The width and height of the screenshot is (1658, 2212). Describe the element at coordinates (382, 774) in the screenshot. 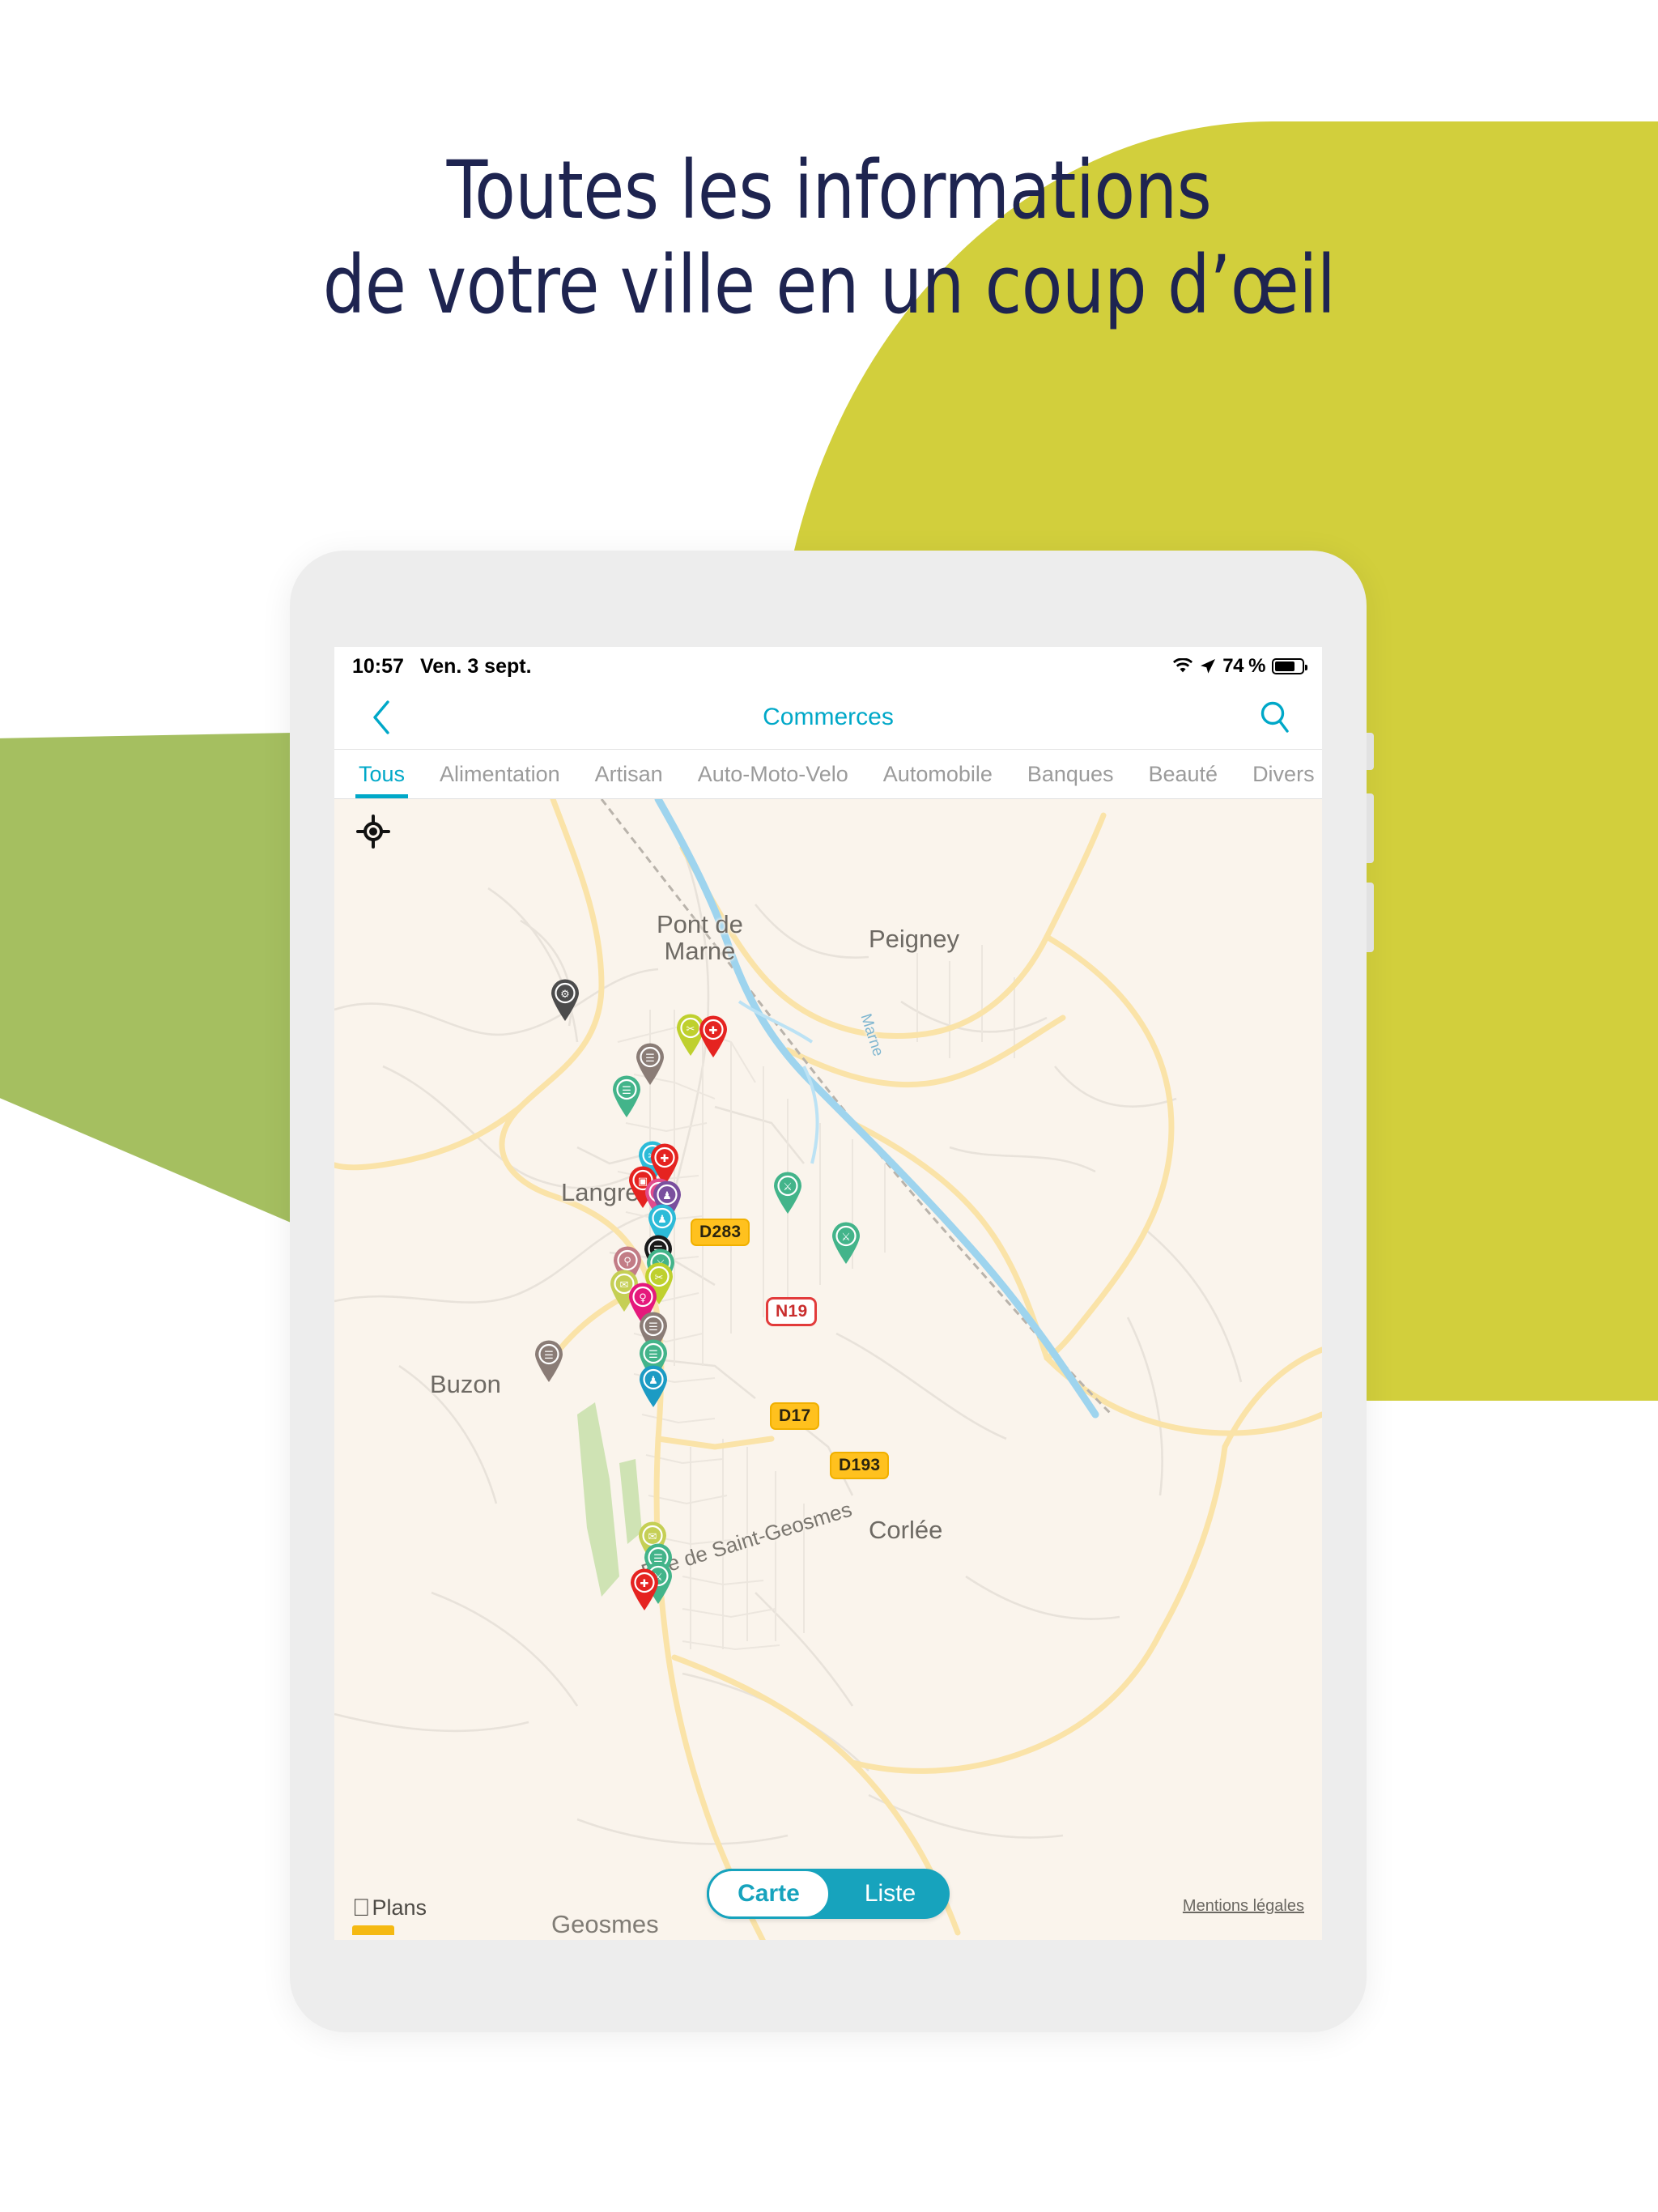

I see `tab-tous: Tous` at that location.